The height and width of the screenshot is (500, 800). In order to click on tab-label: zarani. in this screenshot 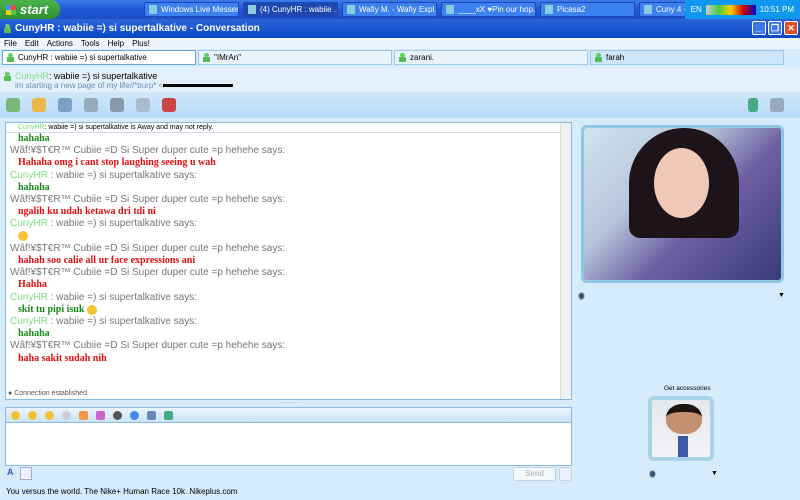, I will do `click(422, 57)`.